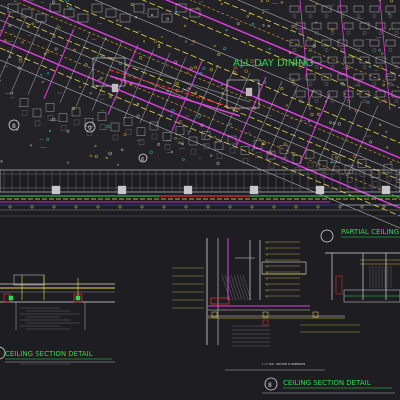 Image resolution: width=400 pixels, height=400 pixels. Describe the element at coordinates (283, 364) in the screenshot. I see `mid-note: 1 / 1 TILE - SECTION D DIMENSION` at that location.